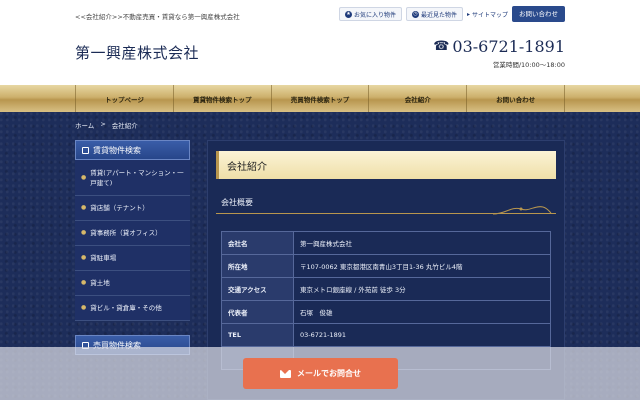  I want to click on favorites-link: ★ お気に入り物件, so click(370, 14).